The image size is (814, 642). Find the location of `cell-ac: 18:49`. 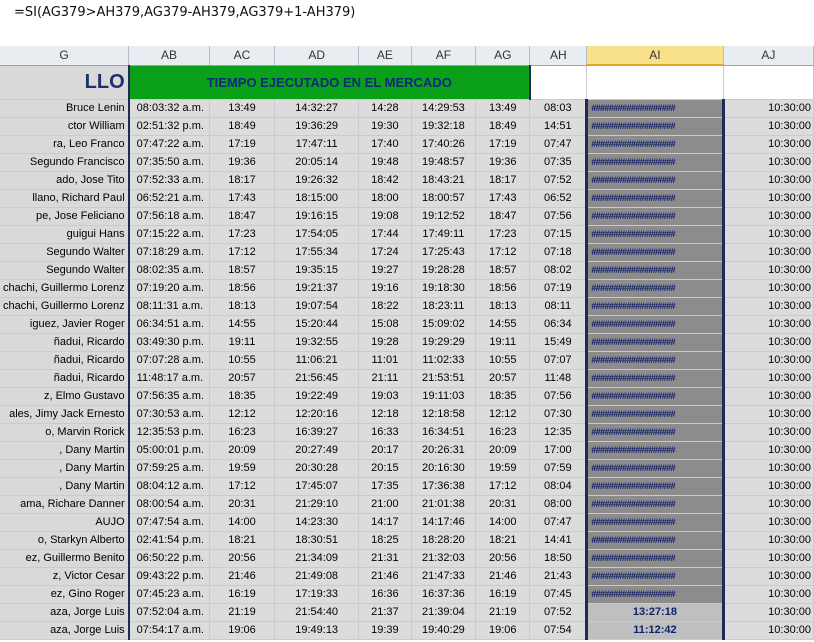

cell-ac: 18:49 is located at coordinates (242, 126).